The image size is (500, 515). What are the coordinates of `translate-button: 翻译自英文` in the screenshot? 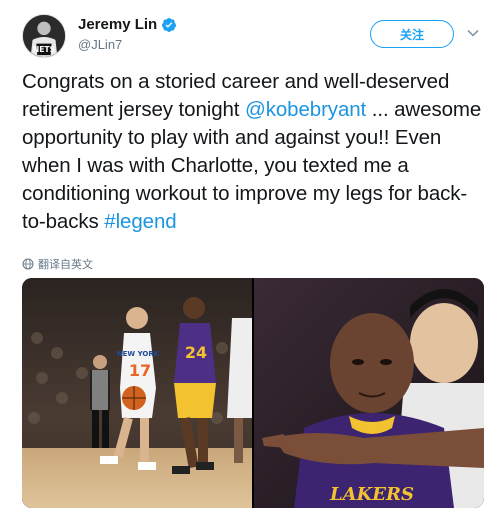 It's located at (57, 264).